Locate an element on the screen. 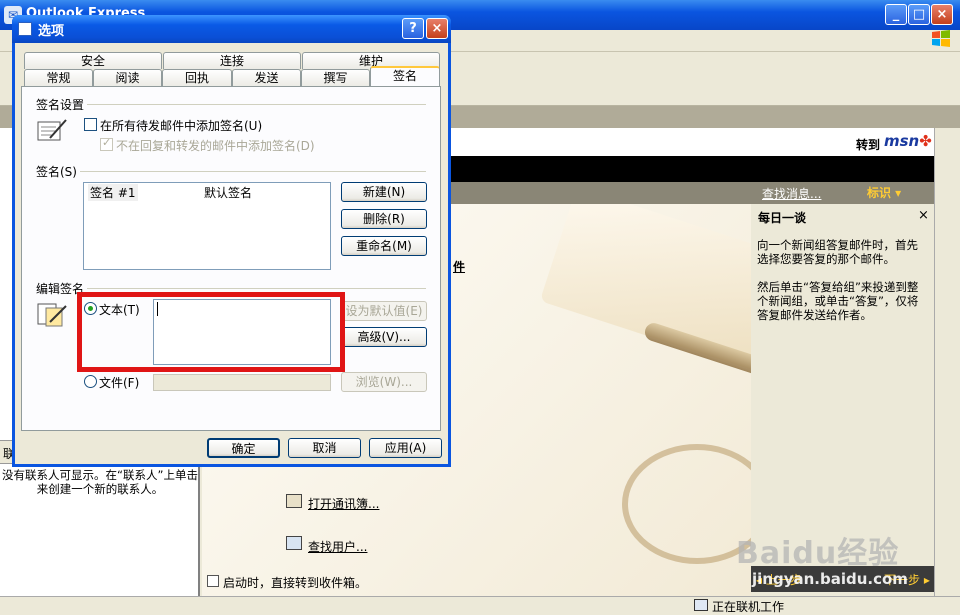 Image resolution: width=960 pixels, height=615 pixels. tab-connection: 连接 is located at coordinates (232, 60).